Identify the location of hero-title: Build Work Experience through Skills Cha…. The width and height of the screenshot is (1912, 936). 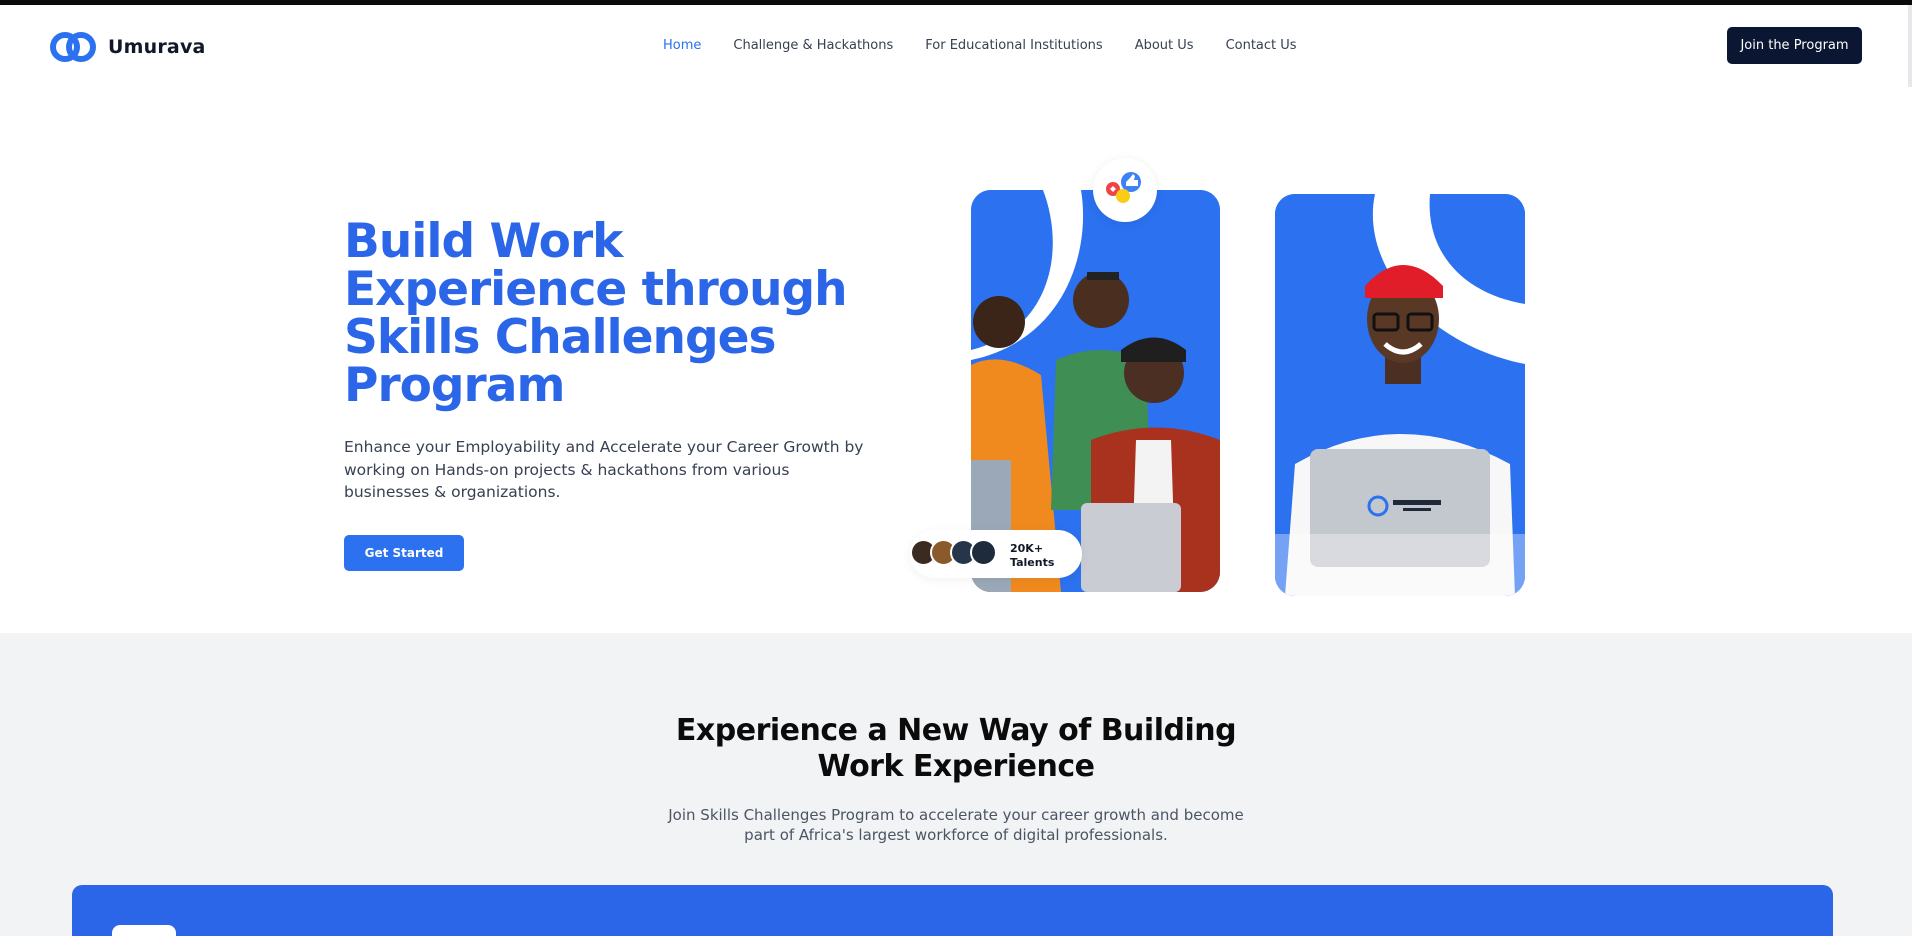
(604, 314).